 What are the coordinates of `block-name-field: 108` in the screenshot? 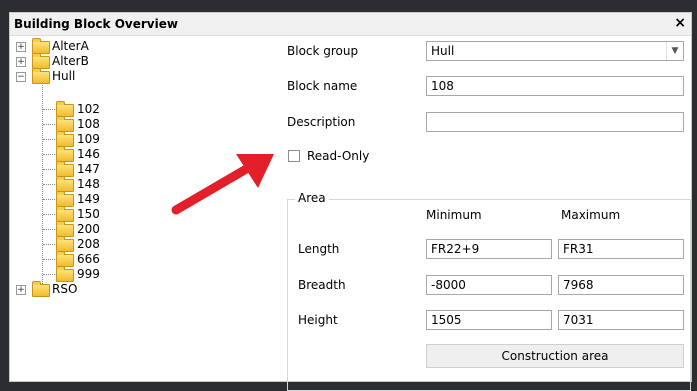 It's located at (555, 86).